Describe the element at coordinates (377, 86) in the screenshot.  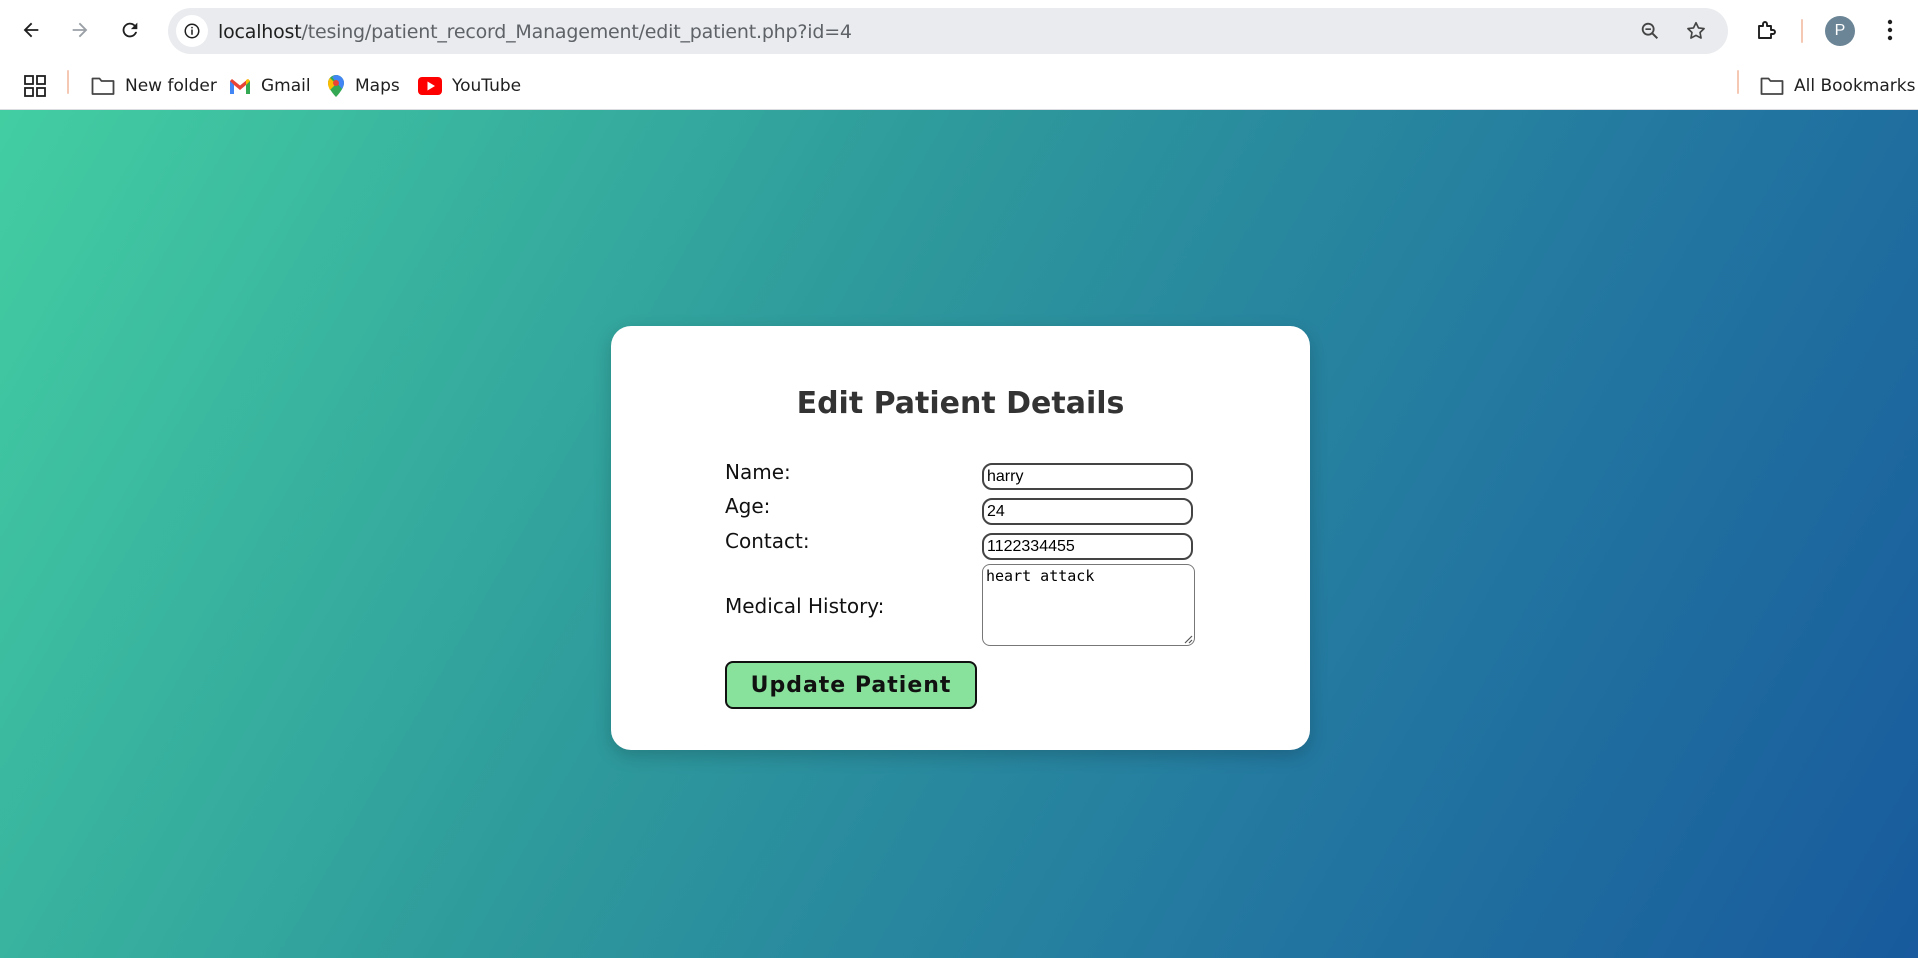
I see `bookmark-label: Maps` at that location.